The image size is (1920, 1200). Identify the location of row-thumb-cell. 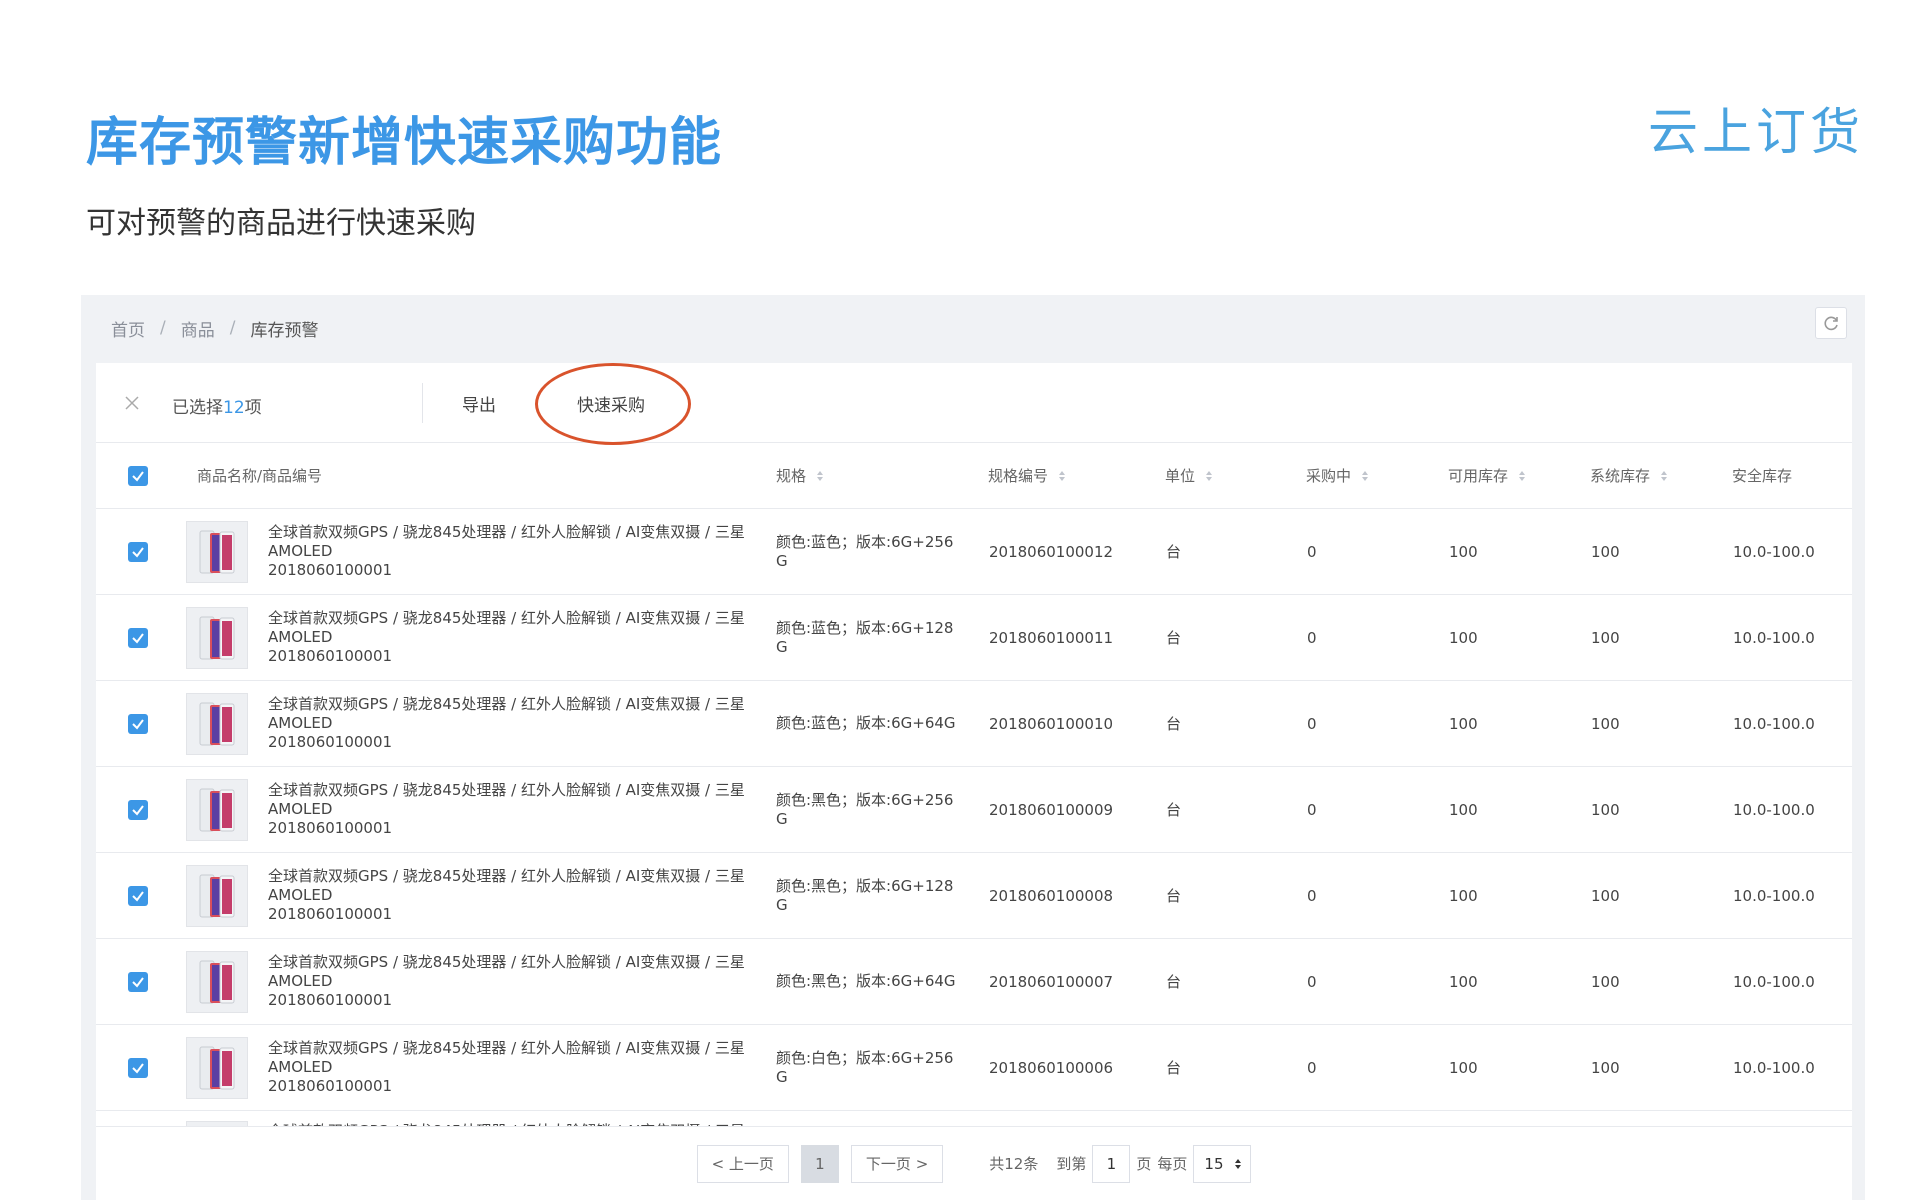
(217, 637).